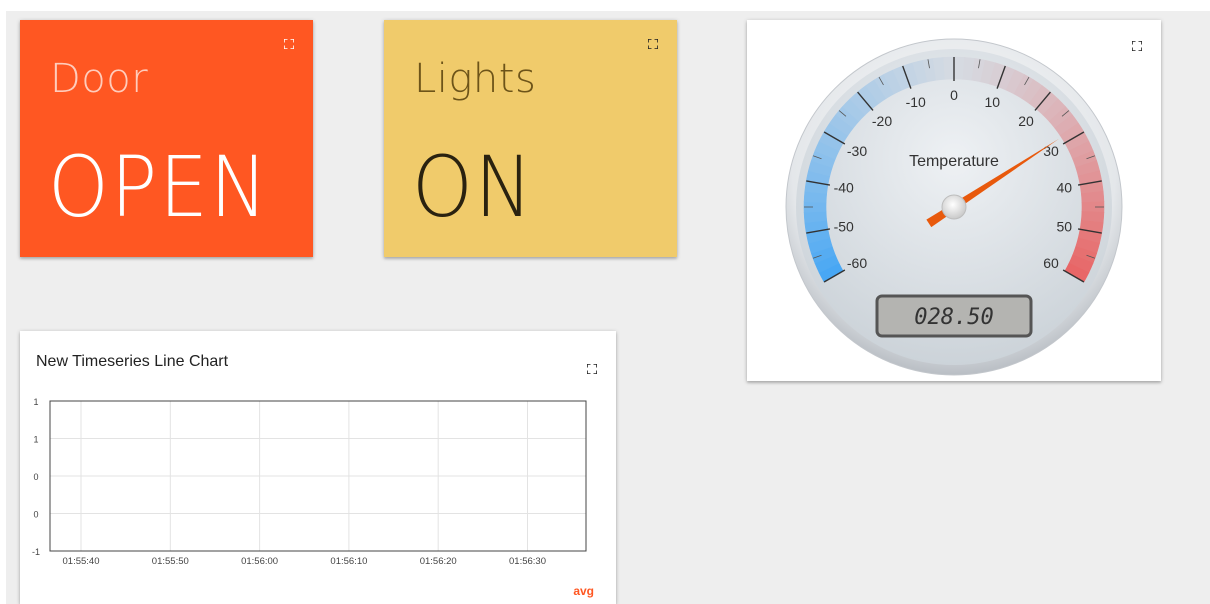 The height and width of the screenshot is (604, 1210). Describe the element at coordinates (473, 187) in the screenshot. I see `lights-status-value: ON` at that location.